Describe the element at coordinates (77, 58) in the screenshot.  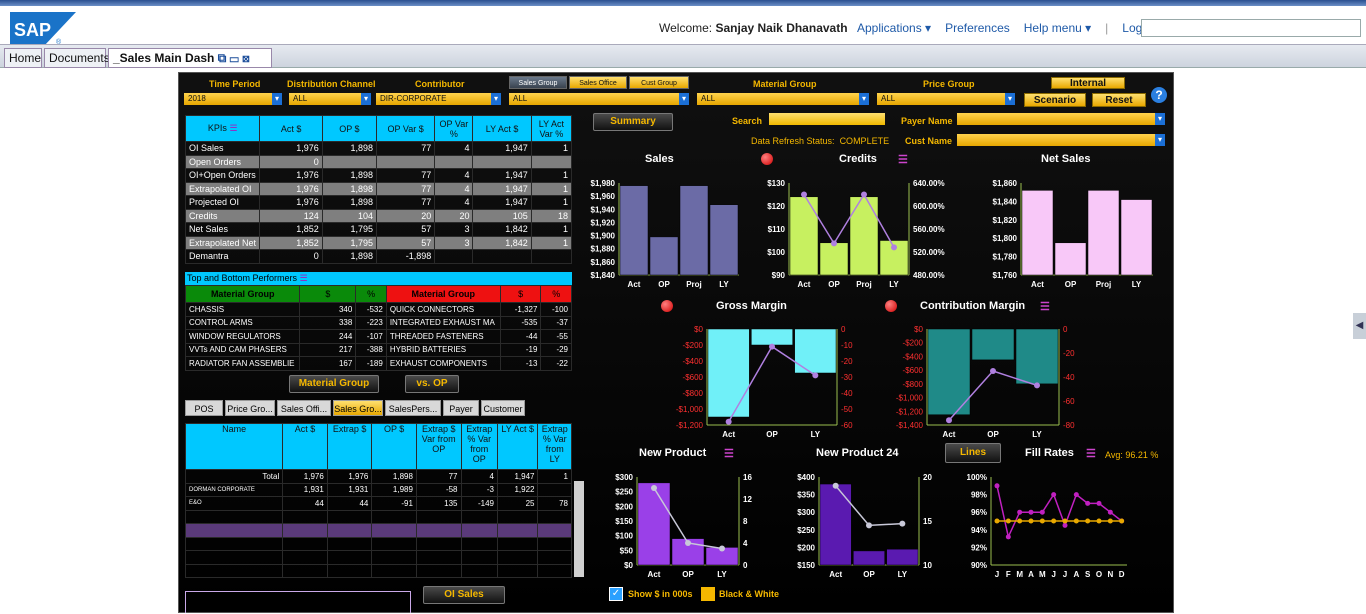
I see `tab-documents: Documents` at that location.